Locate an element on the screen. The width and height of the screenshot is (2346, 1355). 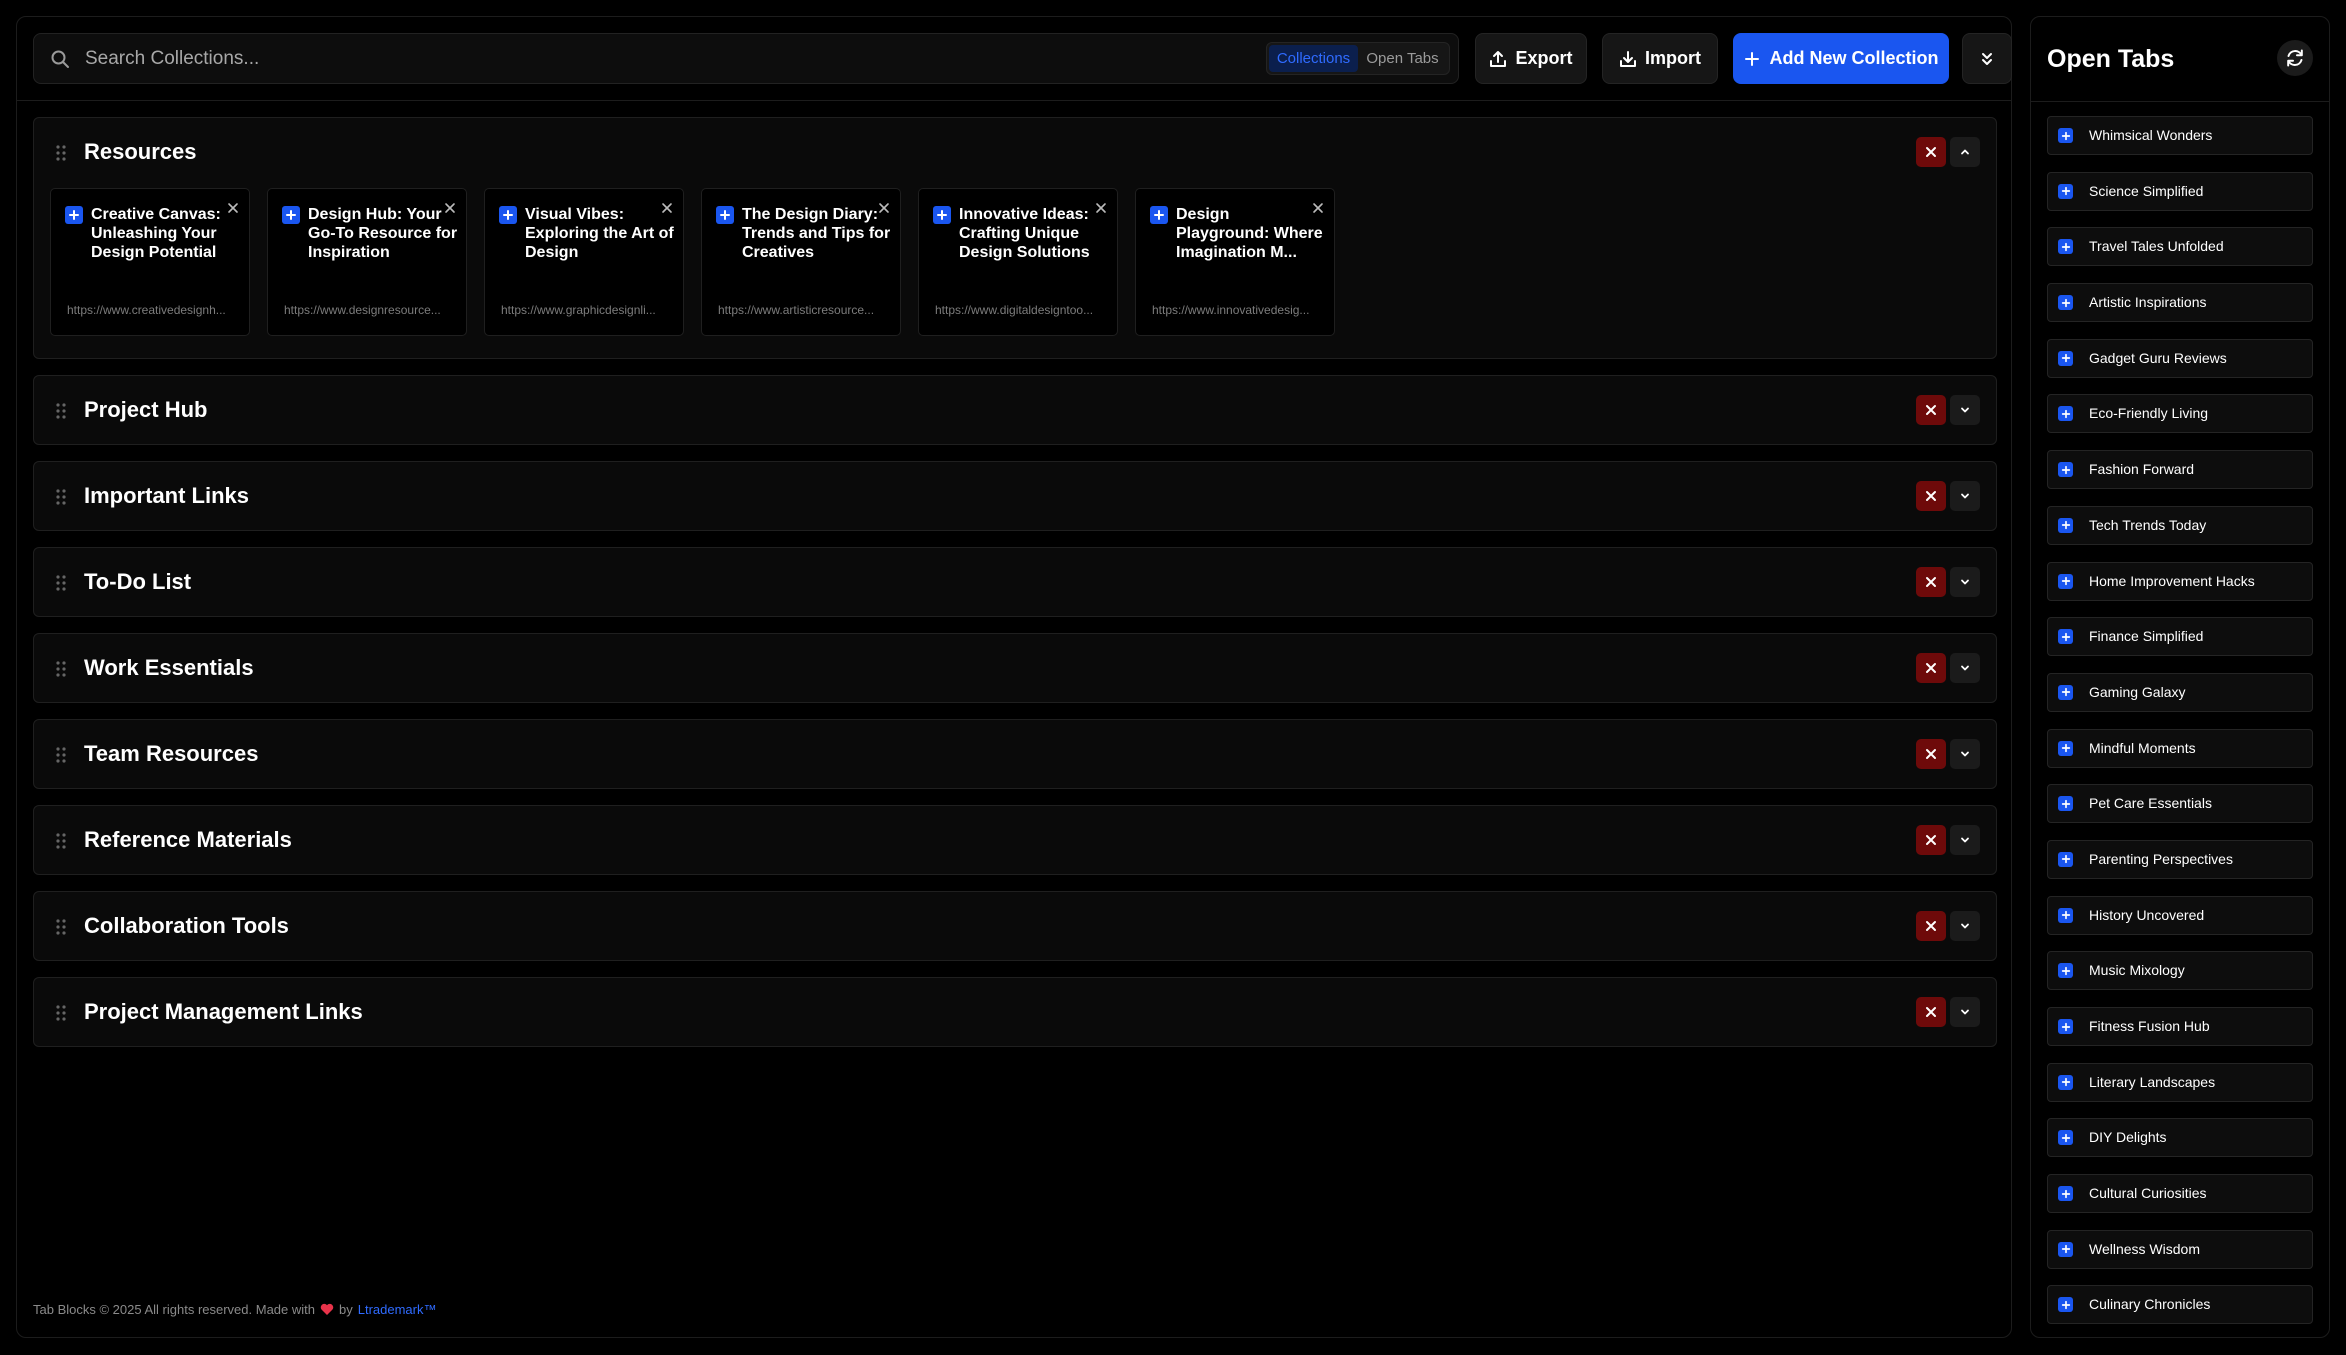
open-tab-item: Eco-Friendly Living is located at coordinates (2180, 414).